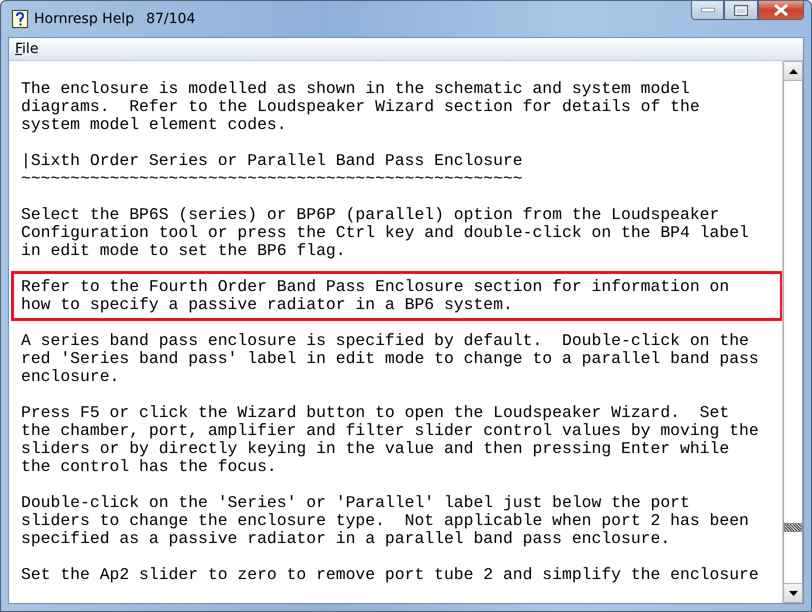 Image resolution: width=812 pixels, height=612 pixels. I want to click on menu-item: File, so click(26, 49).